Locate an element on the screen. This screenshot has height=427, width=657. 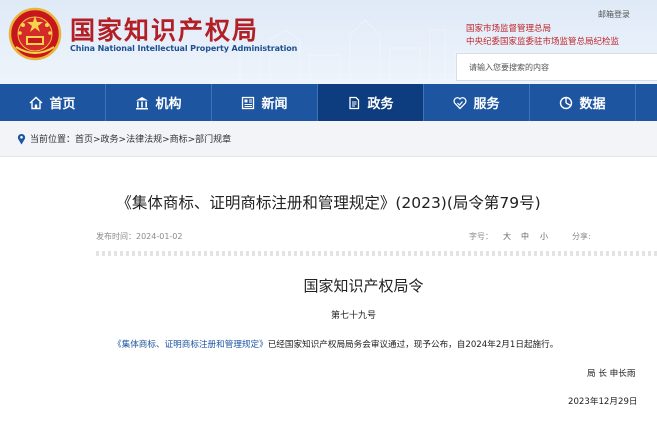
main-nav: 首页 机构 新闻 政务 服务 数据 is located at coordinates (328, 106).